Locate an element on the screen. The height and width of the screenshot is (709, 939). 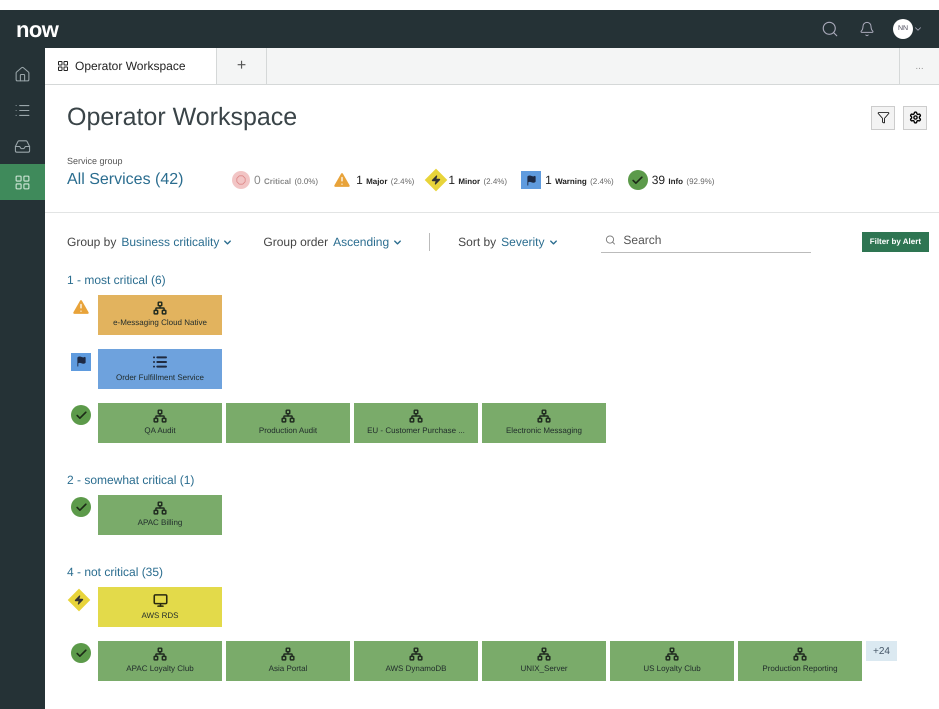
count-text: 1 Major (2.4%) is located at coordinates (385, 180).